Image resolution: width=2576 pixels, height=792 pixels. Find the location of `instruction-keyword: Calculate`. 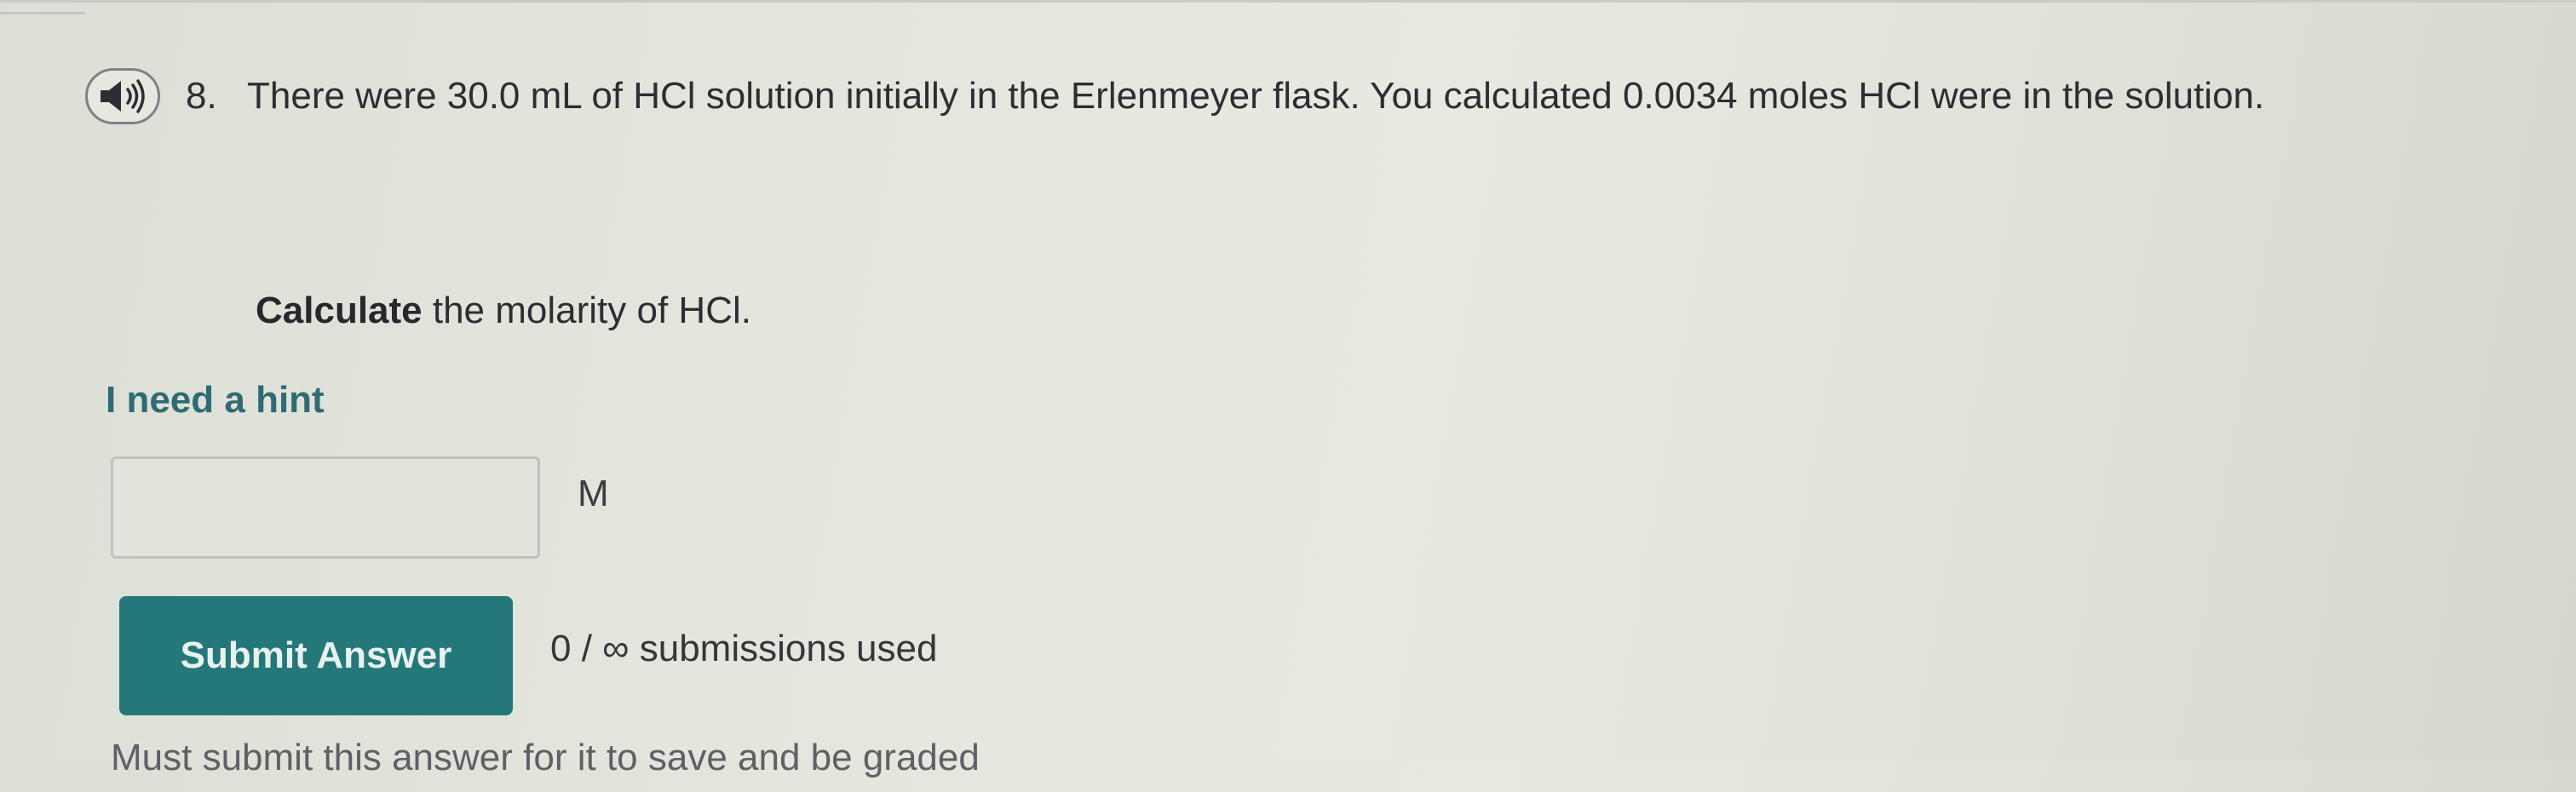

instruction-keyword: Calculate is located at coordinates (340, 310).